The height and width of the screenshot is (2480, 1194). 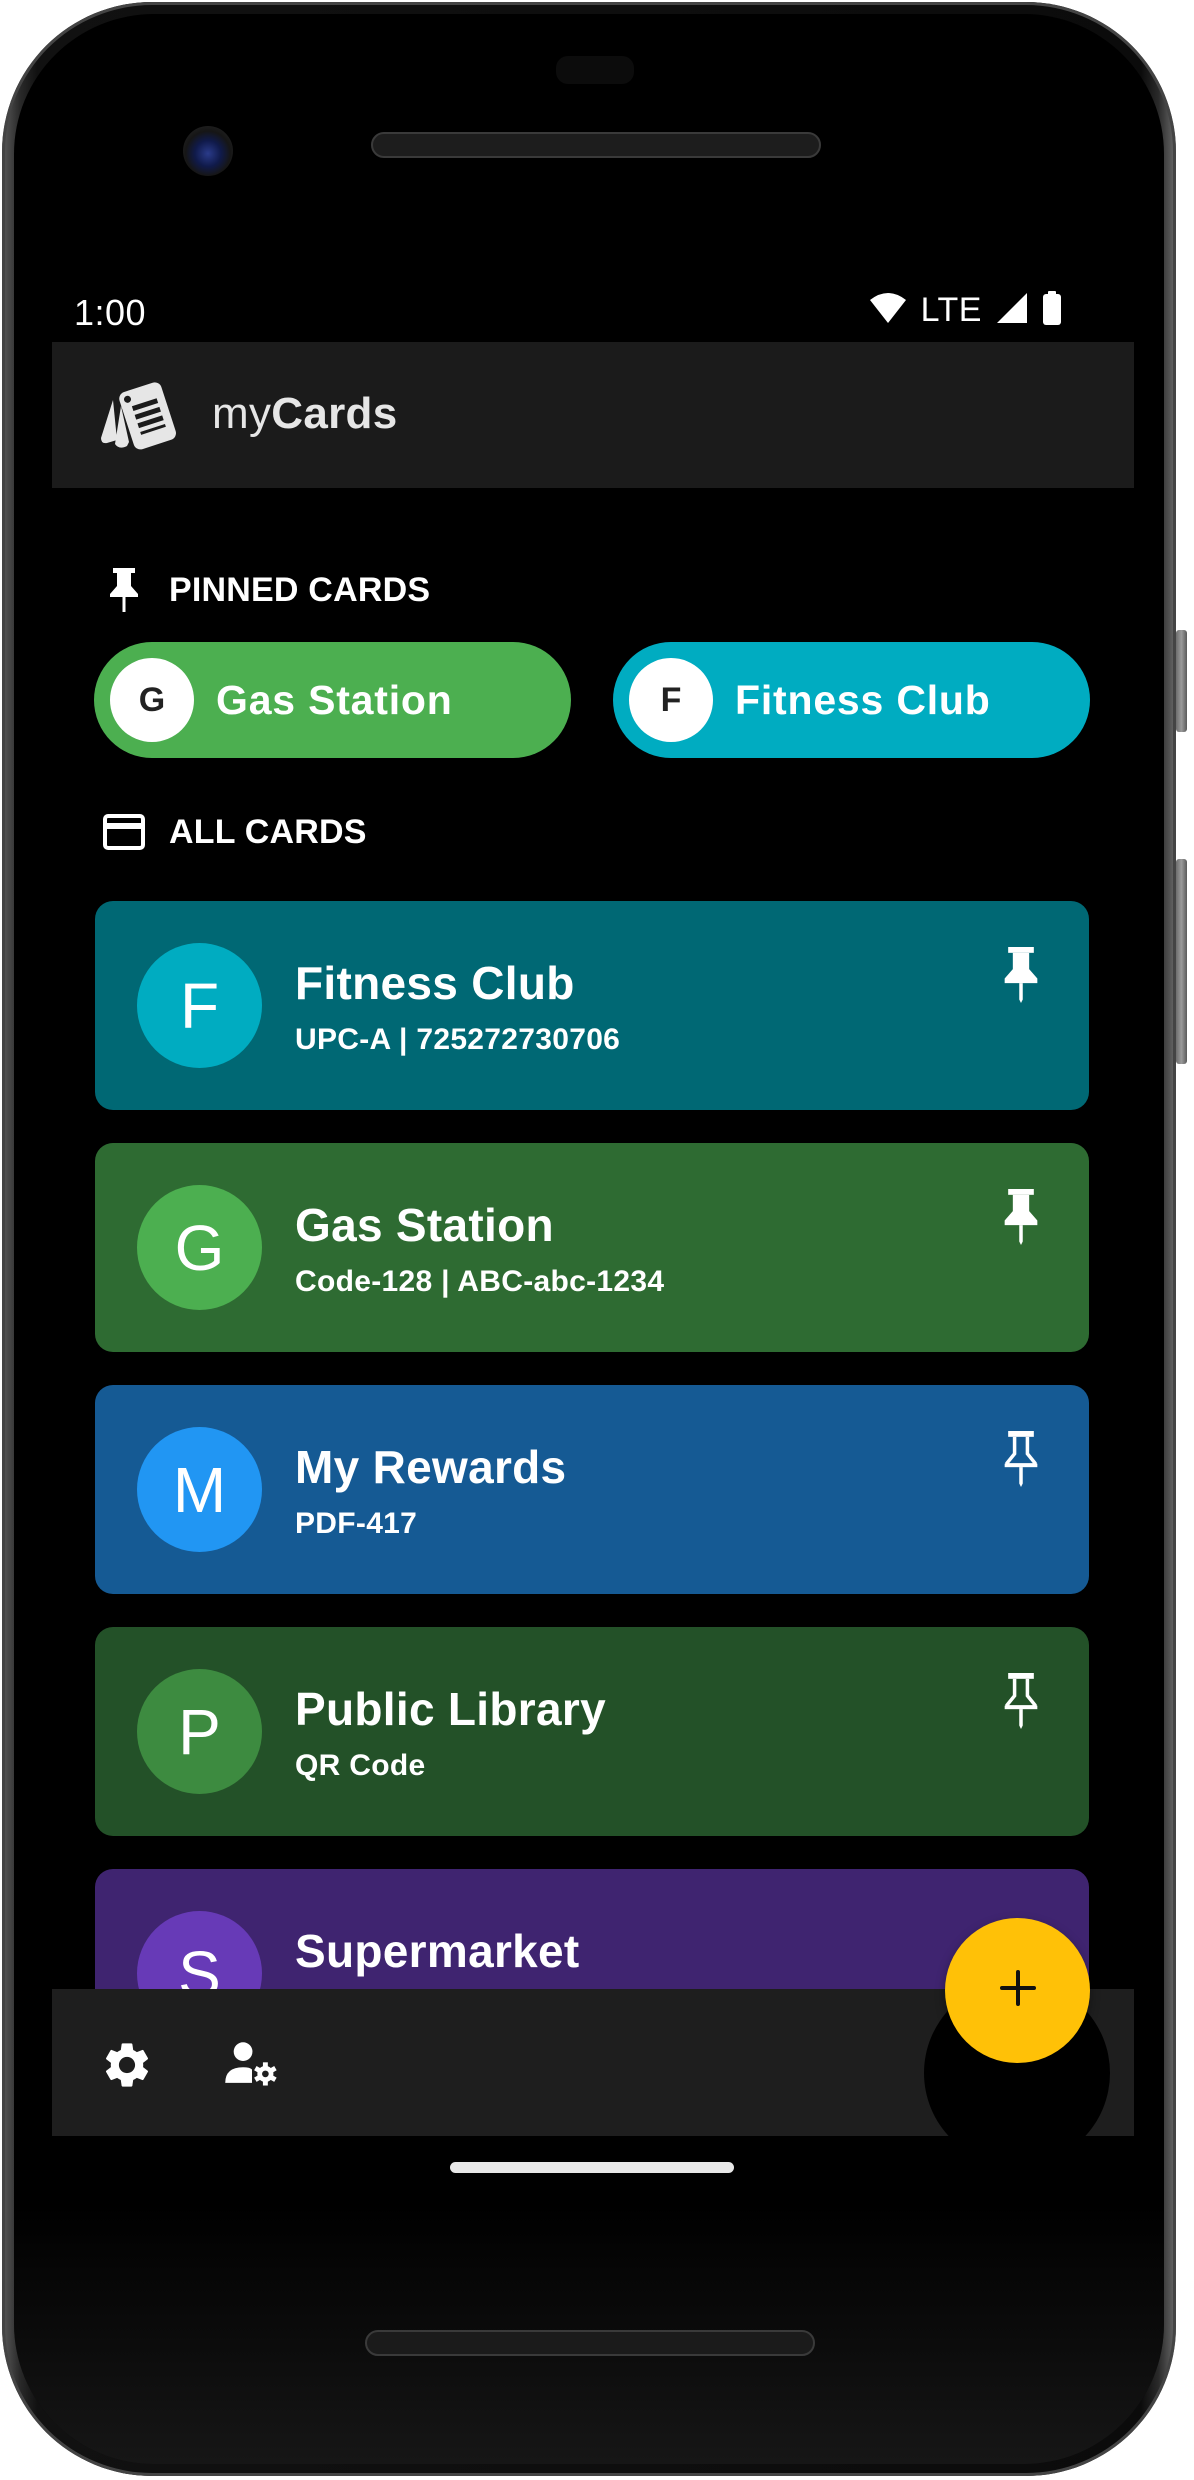 I want to click on add-card-fab, so click(x=1017, y=1990).